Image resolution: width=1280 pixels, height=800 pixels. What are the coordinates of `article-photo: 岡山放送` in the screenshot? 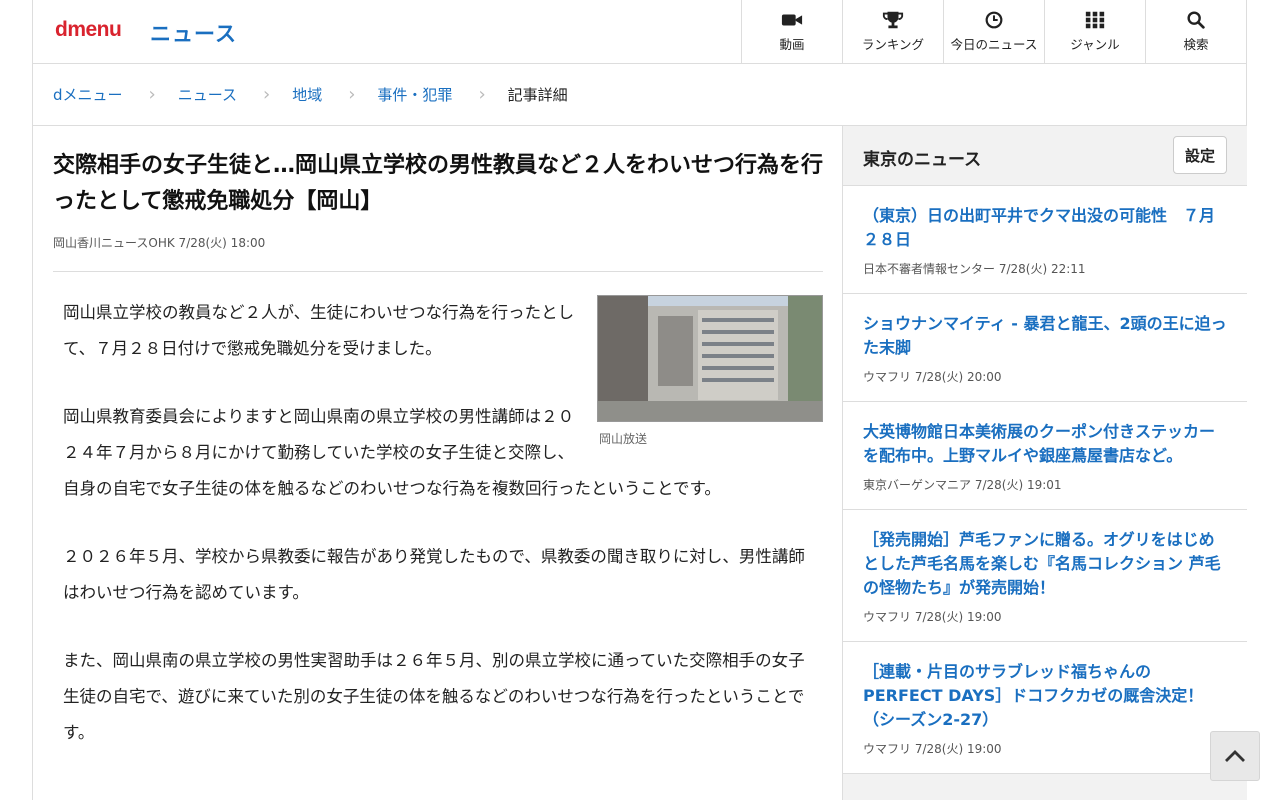 It's located at (710, 371).